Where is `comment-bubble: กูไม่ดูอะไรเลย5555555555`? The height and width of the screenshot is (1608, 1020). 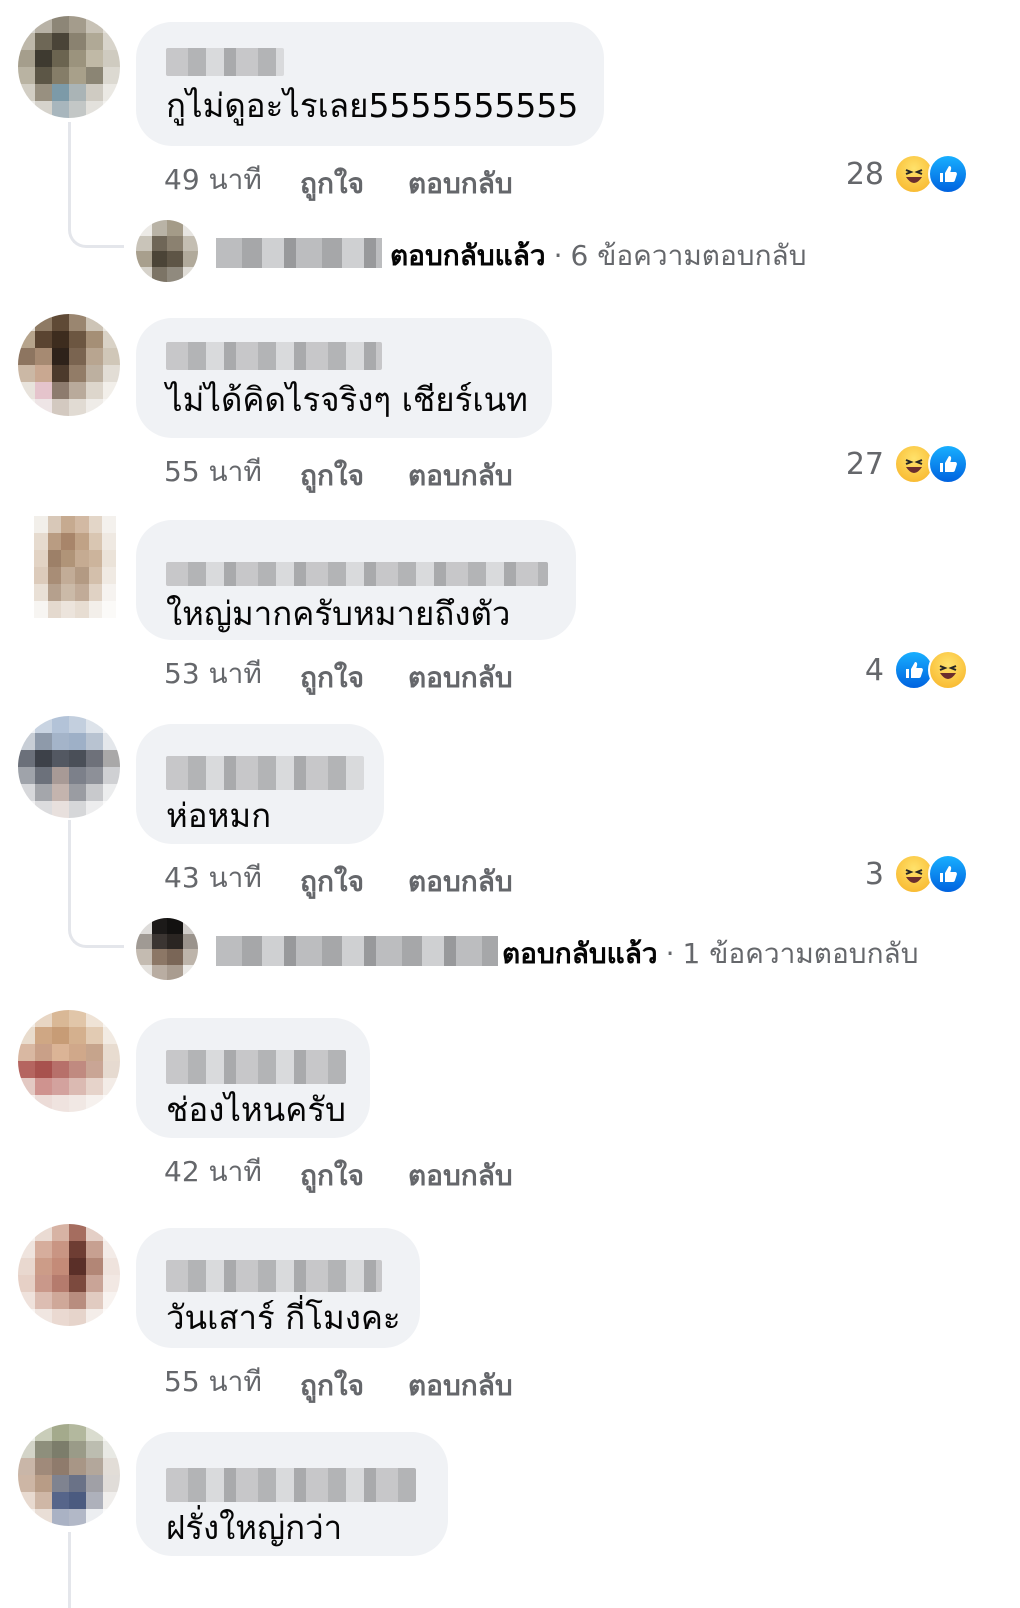 comment-bubble: กูไม่ดูอะไรเลย5555555555 is located at coordinates (370, 84).